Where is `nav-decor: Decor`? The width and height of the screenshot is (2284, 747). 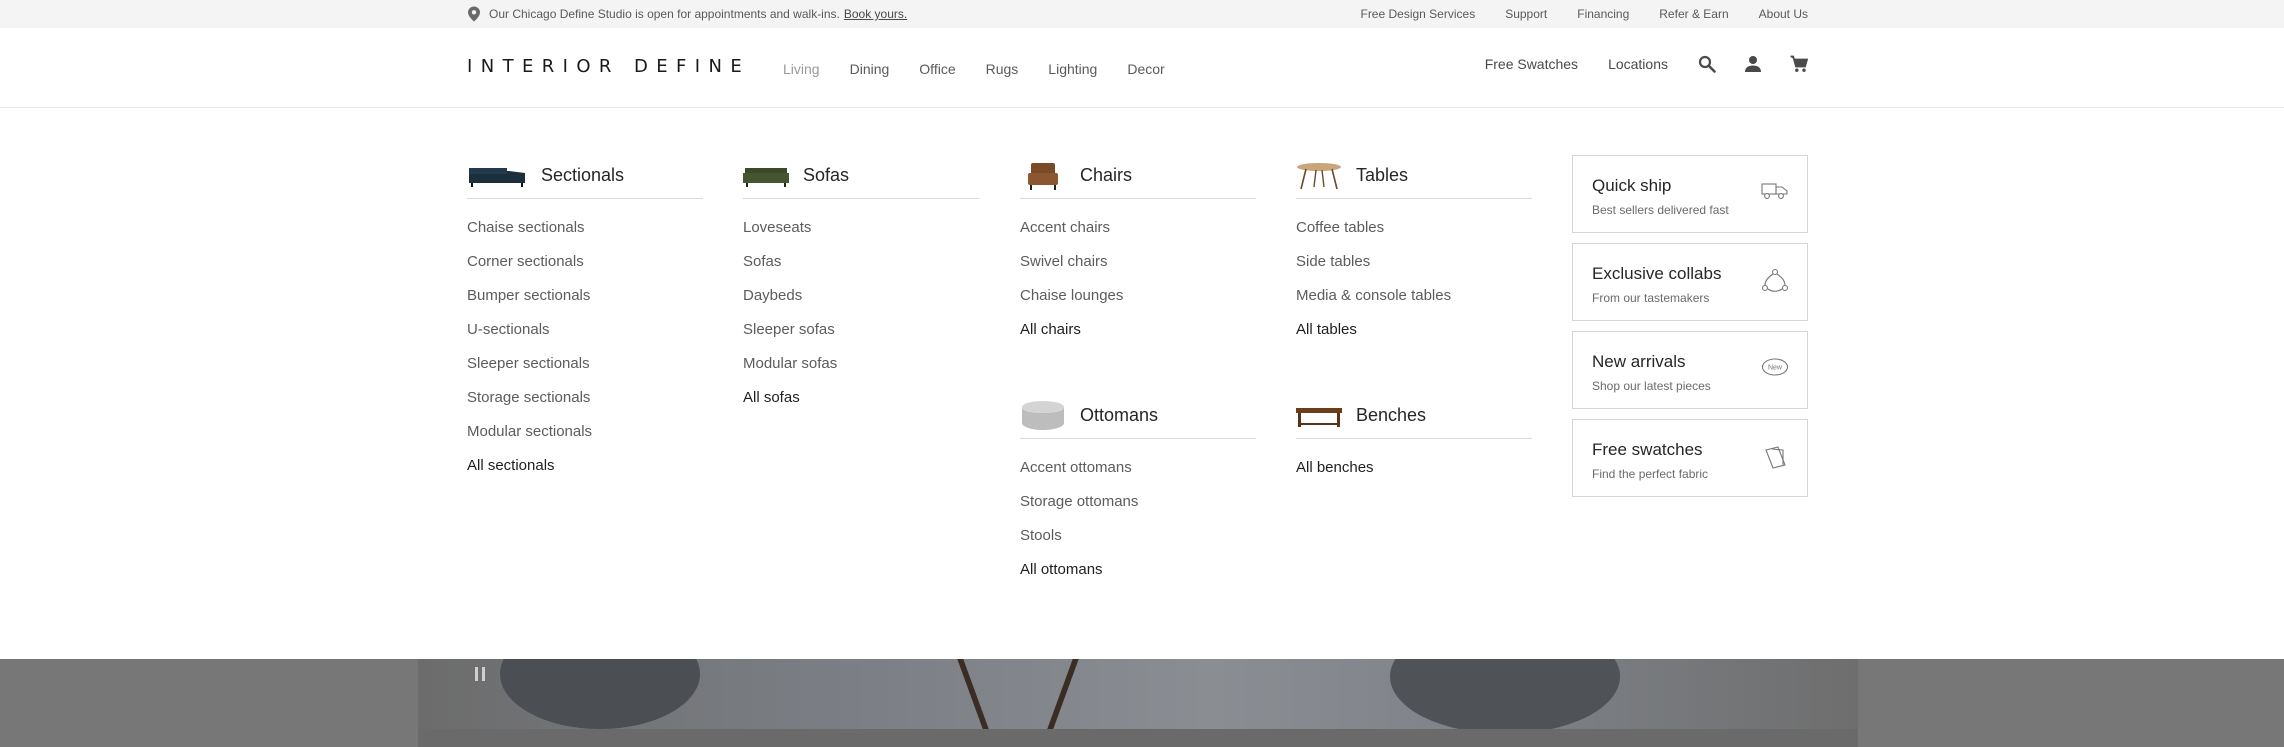
nav-decor: Decor is located at coordinates (1145, 69).